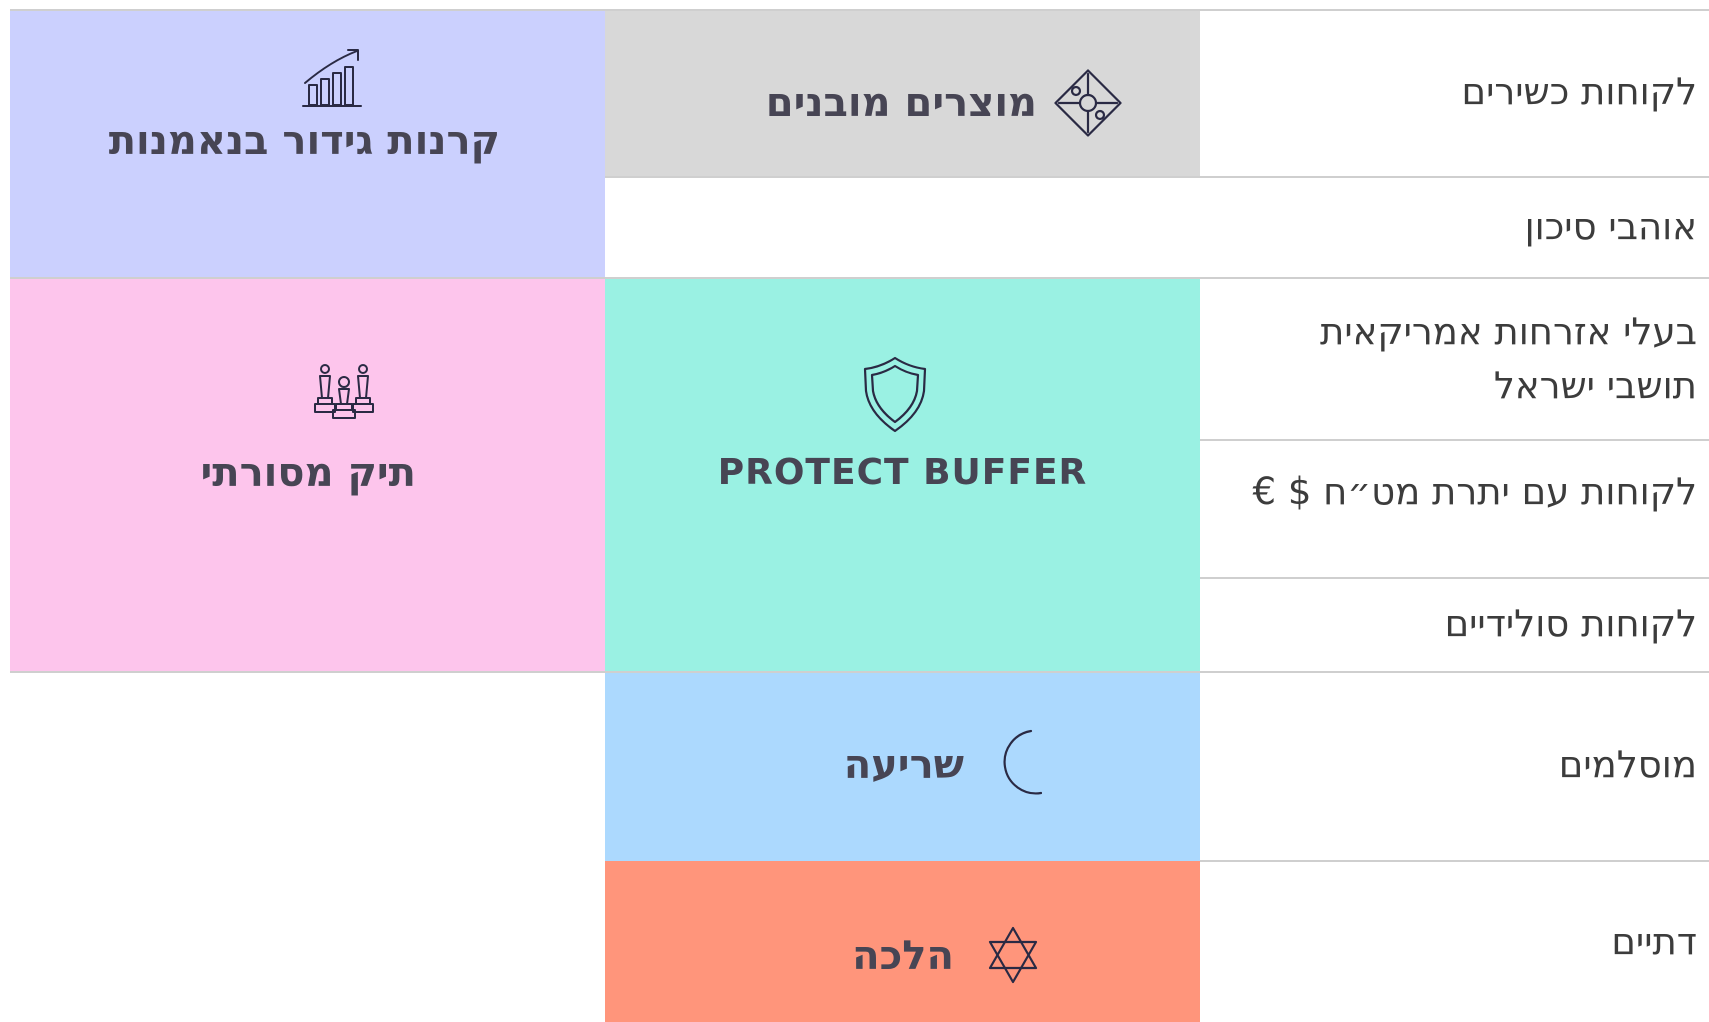  What do you see at coordinates (903, 765) in the screenshot?
I see `sharia-title: שריעה` at bounding box center [903, 765].